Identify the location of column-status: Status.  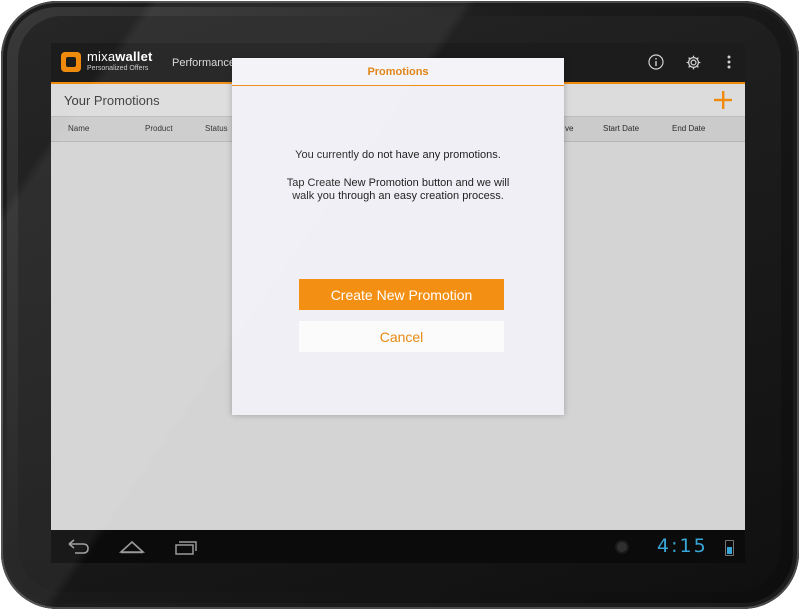
(216, 128).